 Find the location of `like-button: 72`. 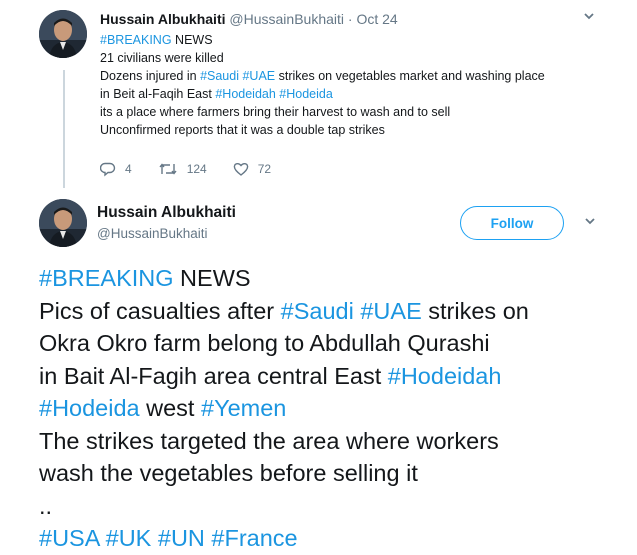

like-button: 72 is located at coordinates (252, 169).